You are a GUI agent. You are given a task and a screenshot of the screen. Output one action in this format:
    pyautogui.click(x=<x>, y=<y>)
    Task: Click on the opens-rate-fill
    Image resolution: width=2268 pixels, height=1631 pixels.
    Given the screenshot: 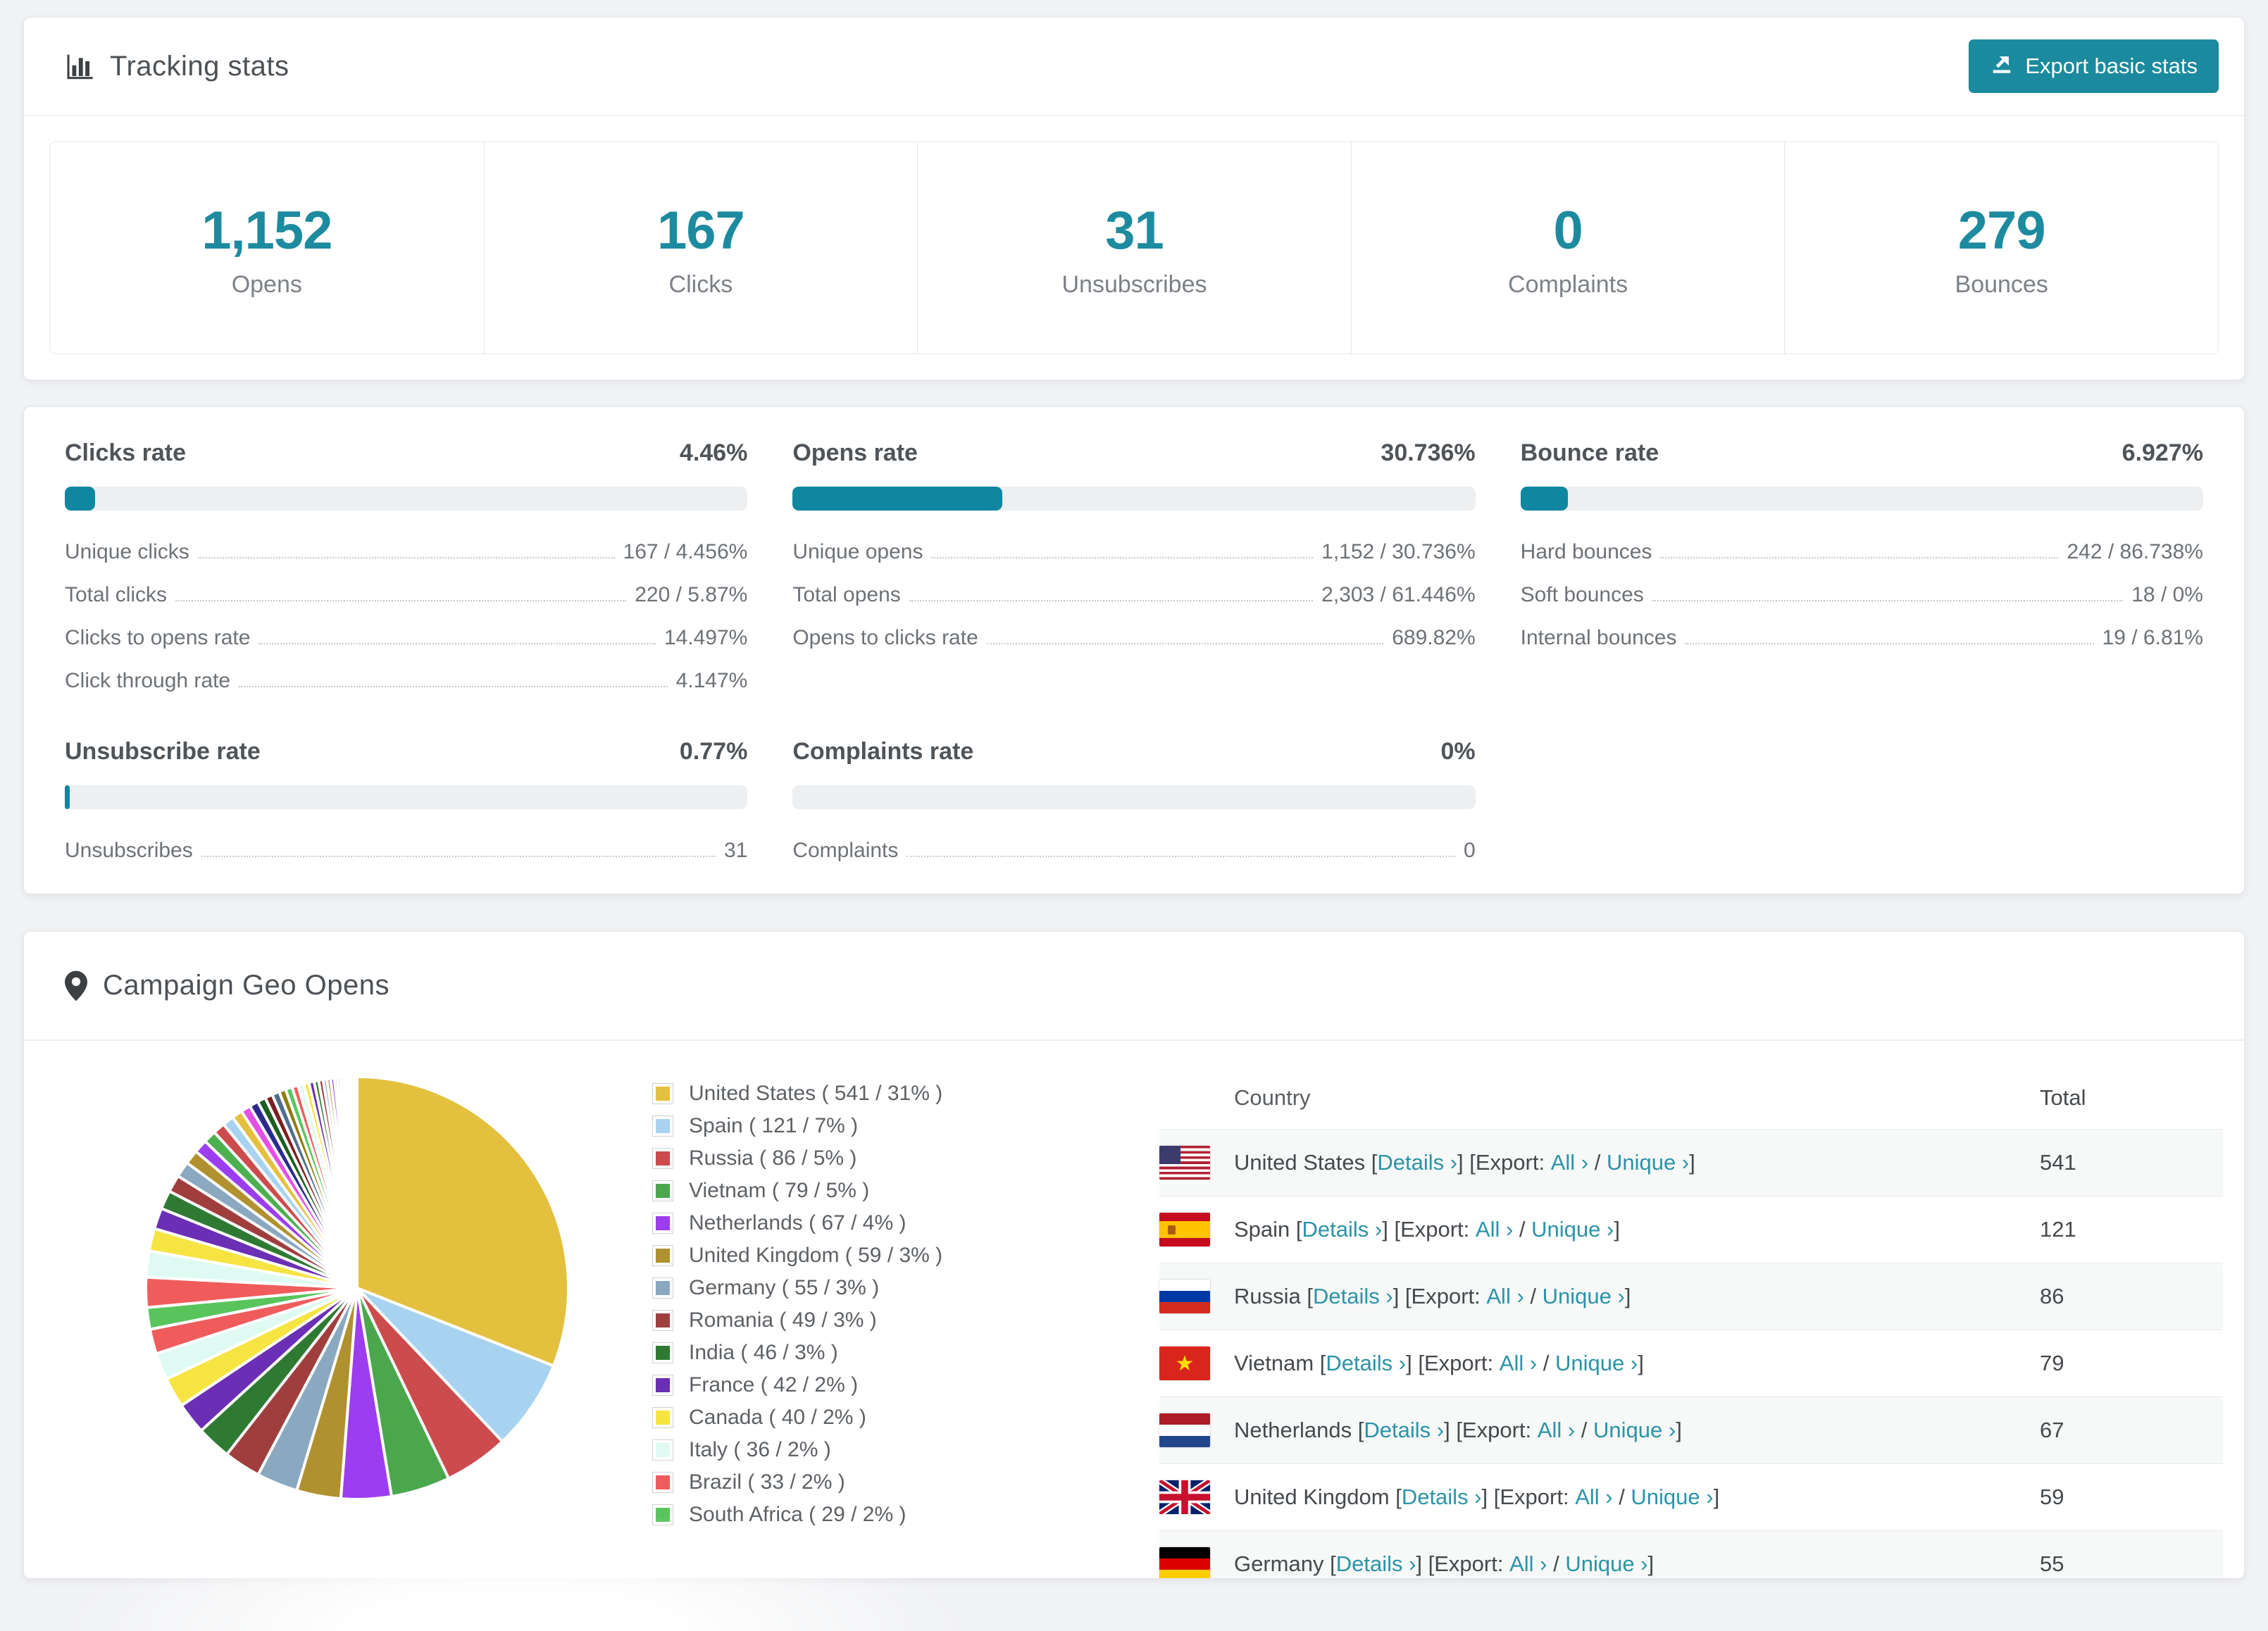 What is the action you would take?
    pyautogui.click(x=898, y=499)
    